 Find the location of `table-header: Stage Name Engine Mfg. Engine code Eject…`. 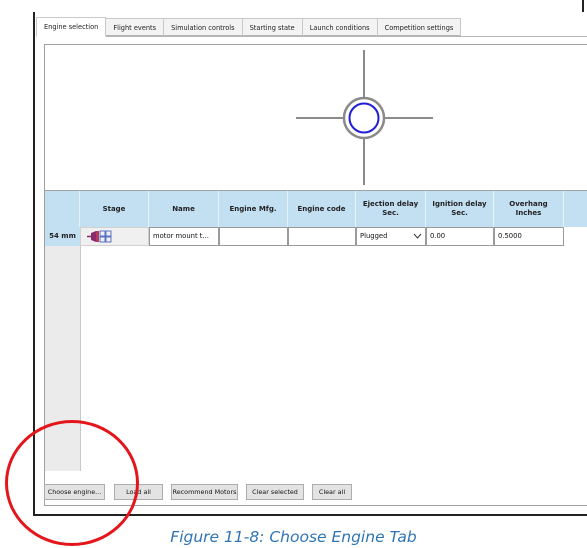

table-header: Stage Name Engine Mfg. Engine code Eject… is located at coordinates (316, 209).